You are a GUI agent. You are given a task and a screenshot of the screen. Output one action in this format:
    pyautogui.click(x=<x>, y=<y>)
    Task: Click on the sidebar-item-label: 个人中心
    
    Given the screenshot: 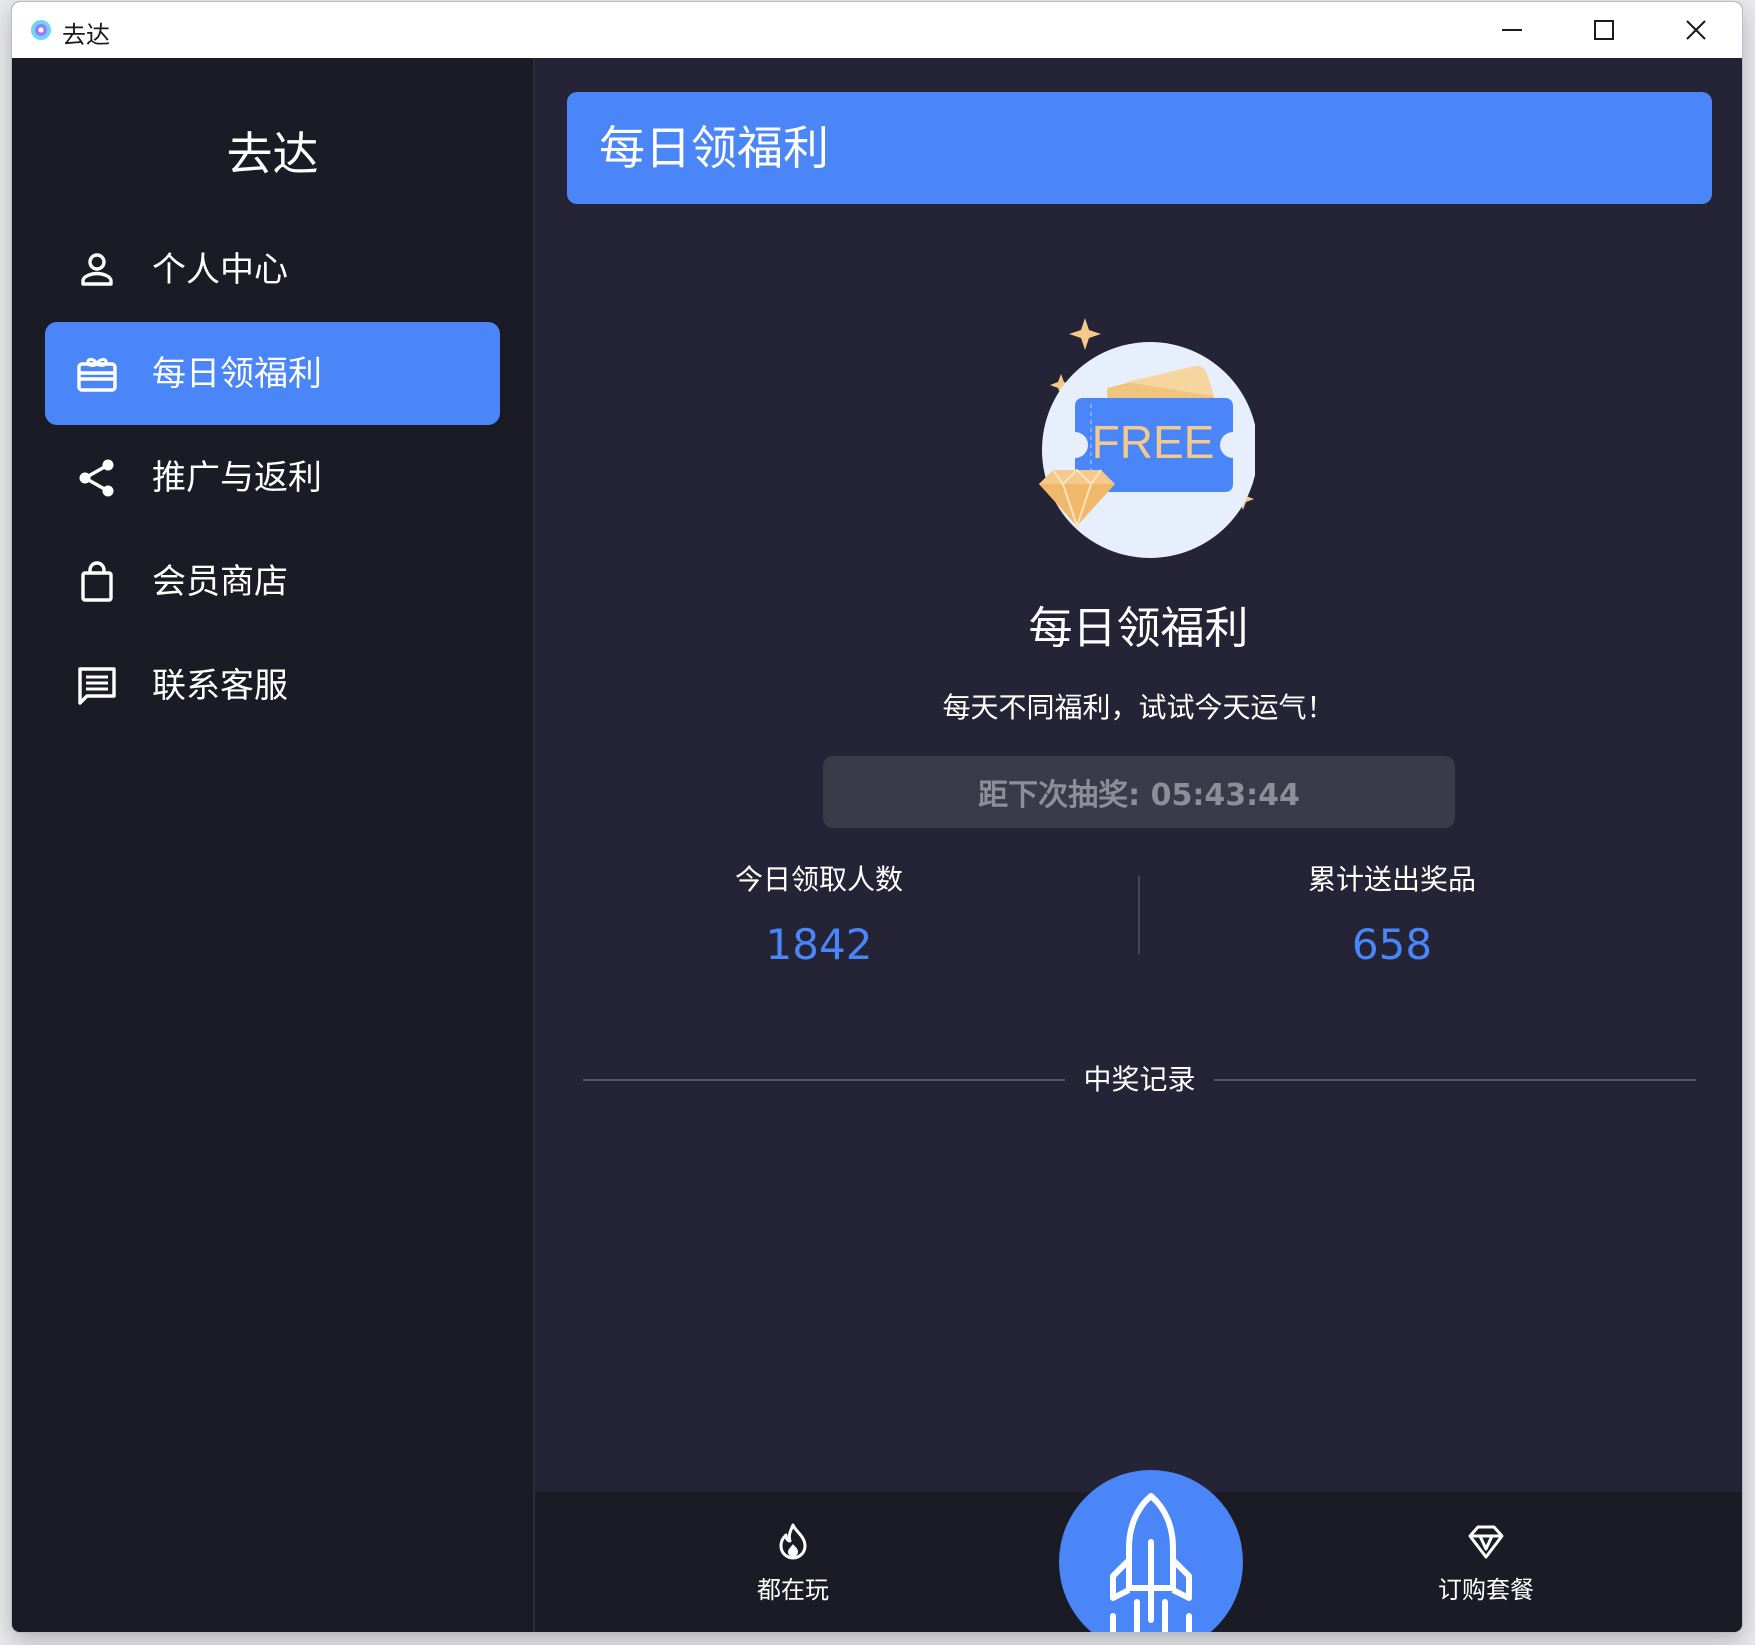 What is the action you would take?
    pyautogui.click(x=220, y=270)
    